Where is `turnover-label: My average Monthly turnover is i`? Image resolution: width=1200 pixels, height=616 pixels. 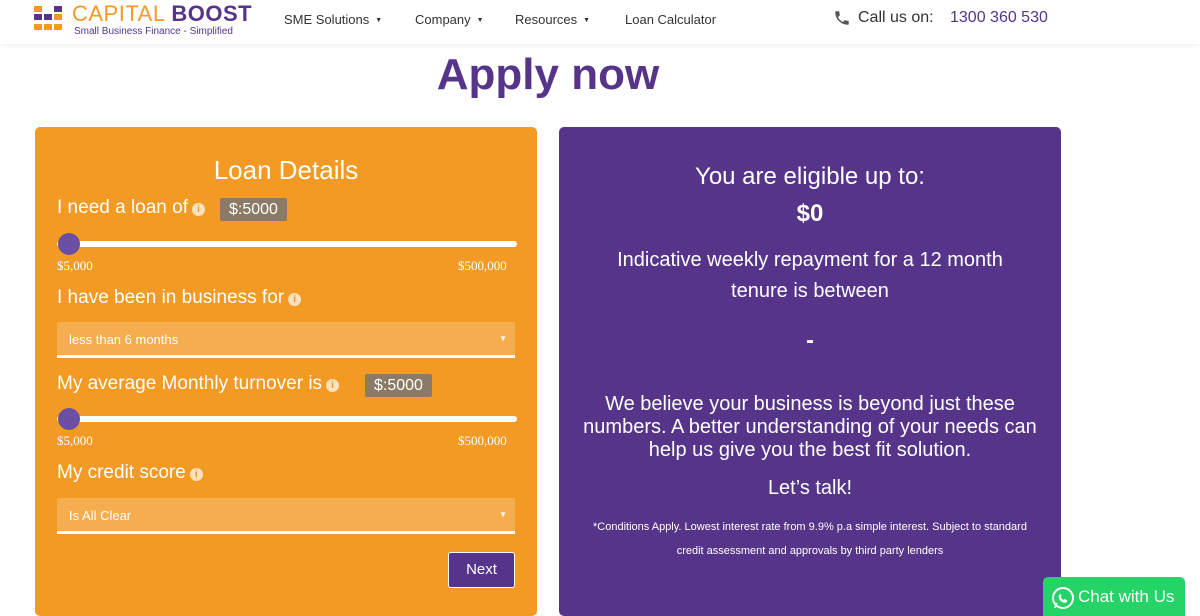
turnover-label: My average Monthly turnover is i is located at coordinates (198, 384).